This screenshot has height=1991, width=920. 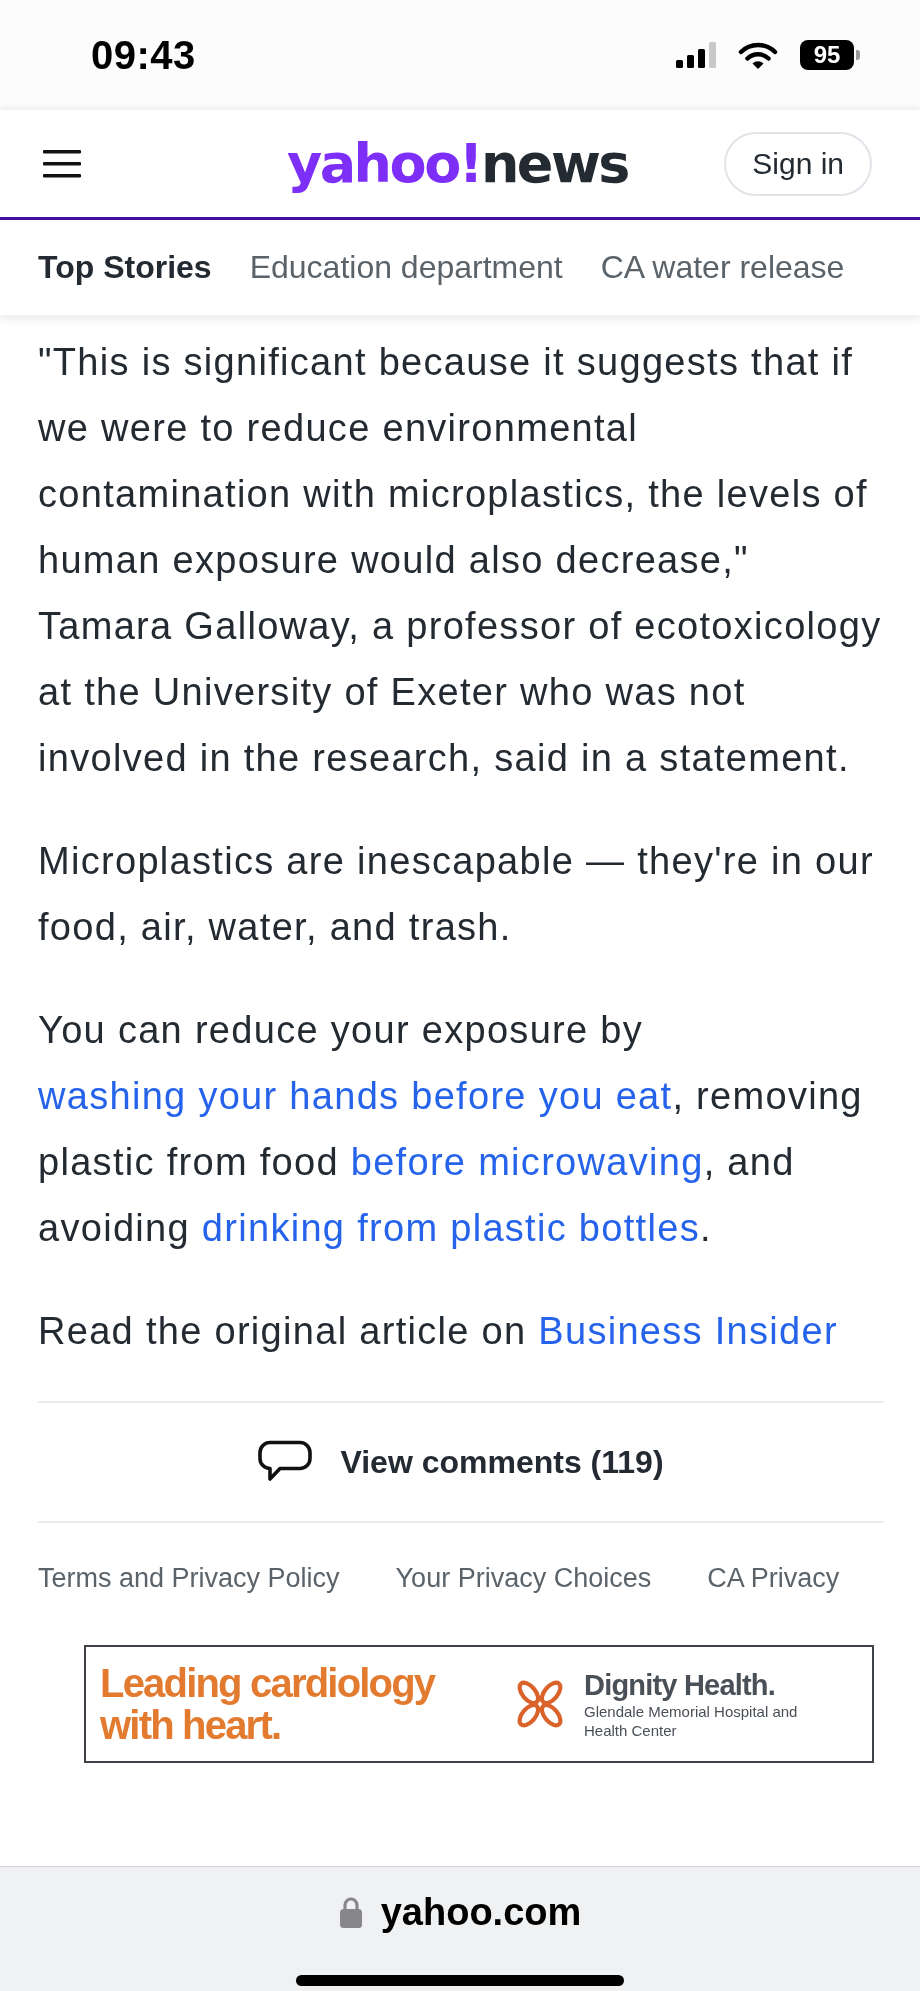 I want to click on address-bar: yahoo.com, so click(x=460, y=1912).